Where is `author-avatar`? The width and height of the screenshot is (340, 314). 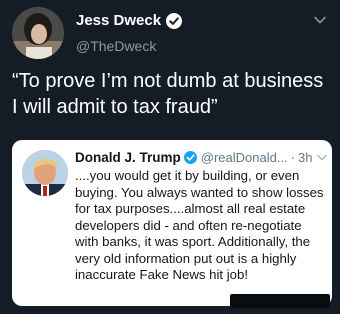 author-avatar is located at coordinates (38, 33).